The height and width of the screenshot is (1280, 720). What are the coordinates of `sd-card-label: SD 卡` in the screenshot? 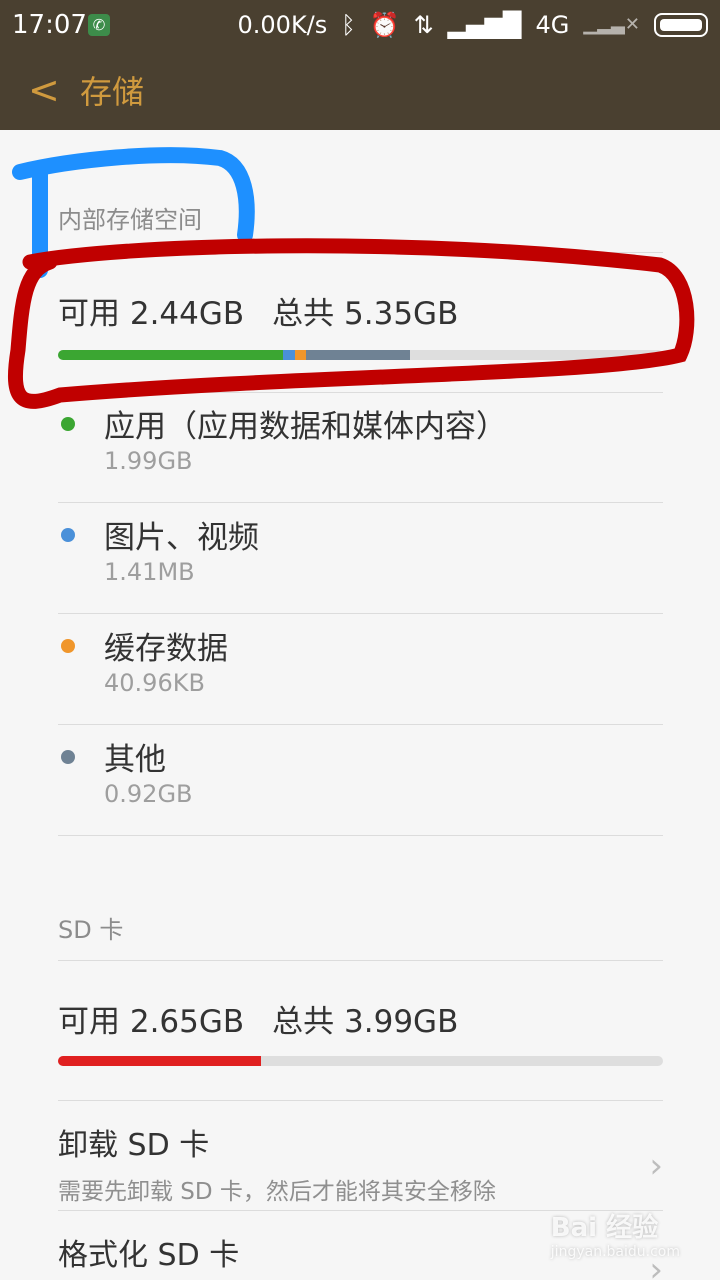 It's located at (91, 930).